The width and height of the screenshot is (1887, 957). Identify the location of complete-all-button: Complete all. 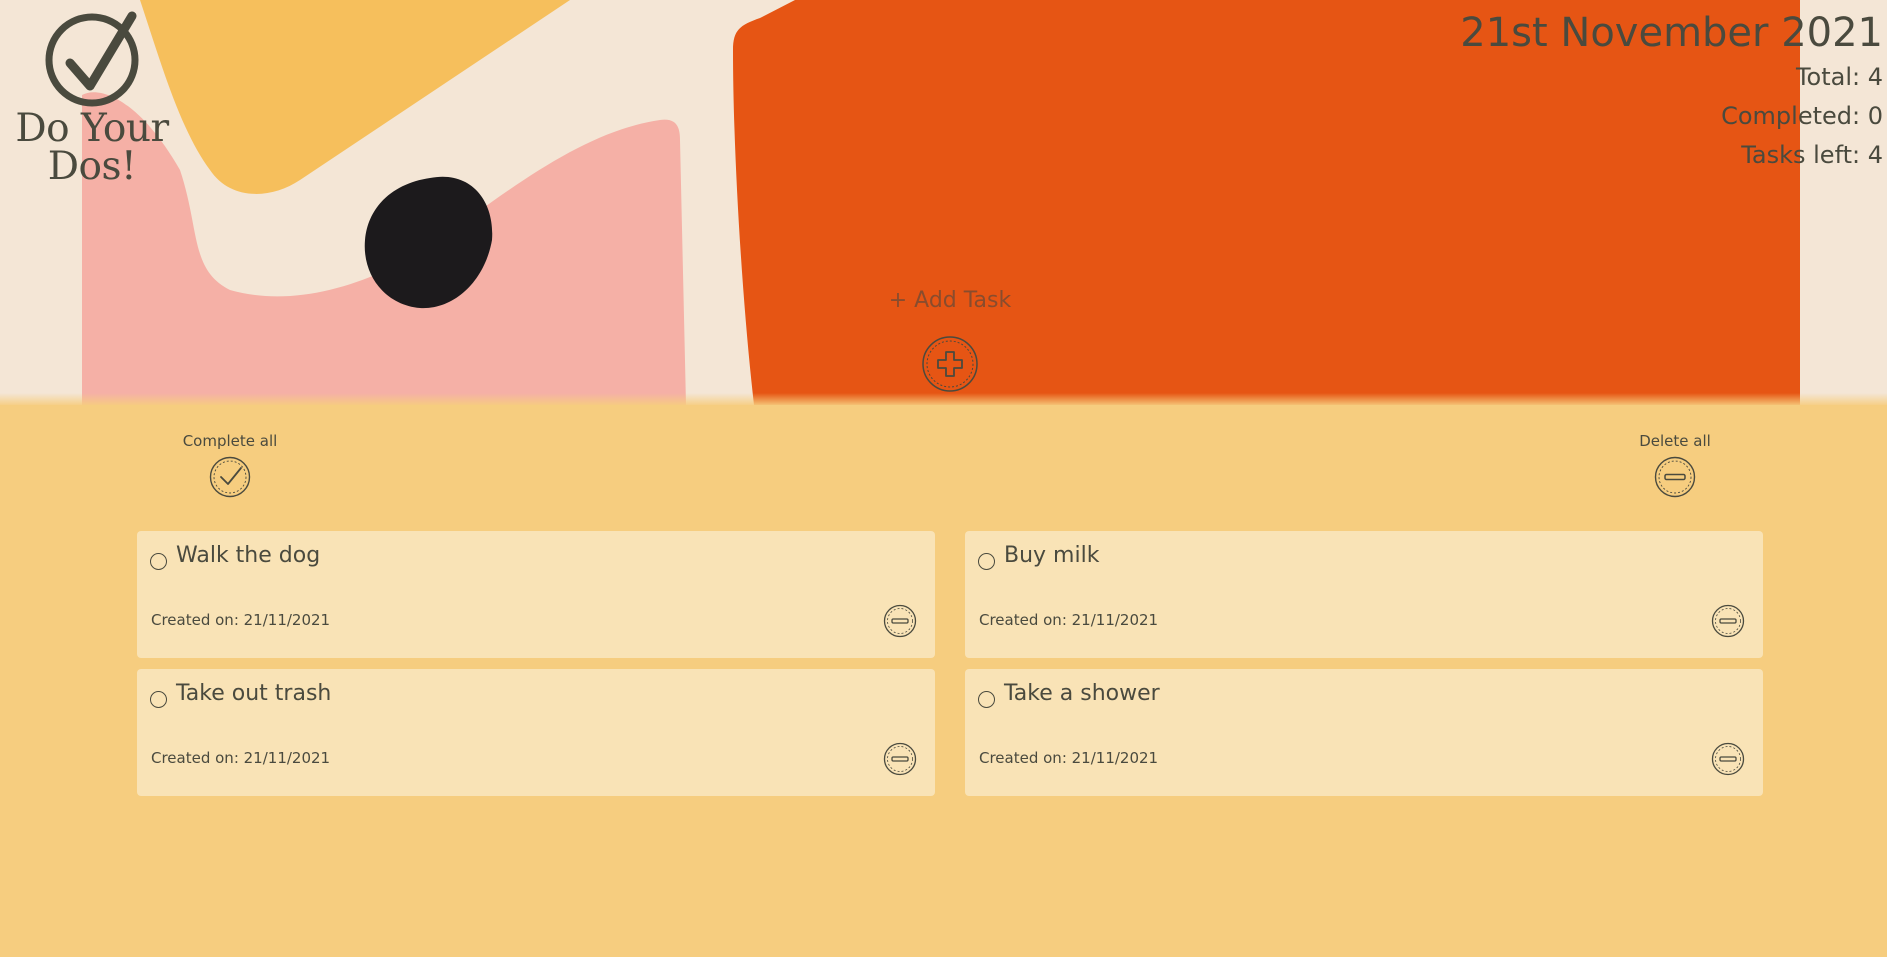
(230, 465).